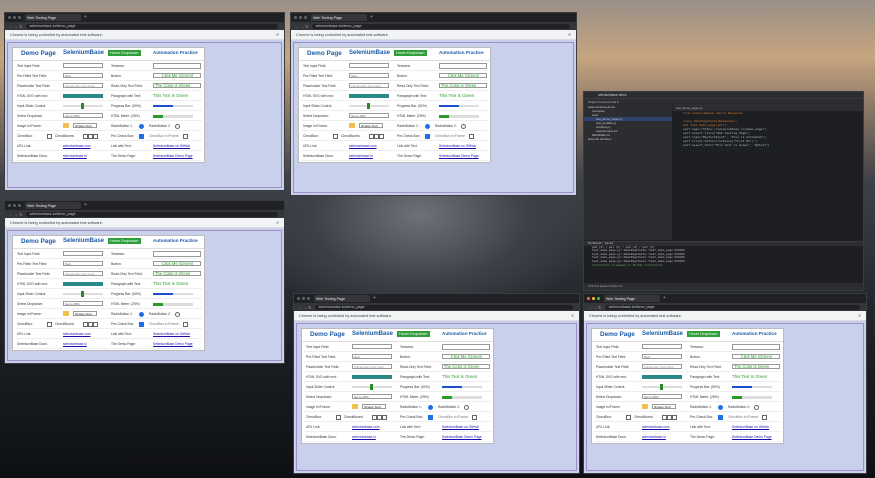  I want to click on ide-toolbar: Project ▾ Current File ▾, so click(723, 101).